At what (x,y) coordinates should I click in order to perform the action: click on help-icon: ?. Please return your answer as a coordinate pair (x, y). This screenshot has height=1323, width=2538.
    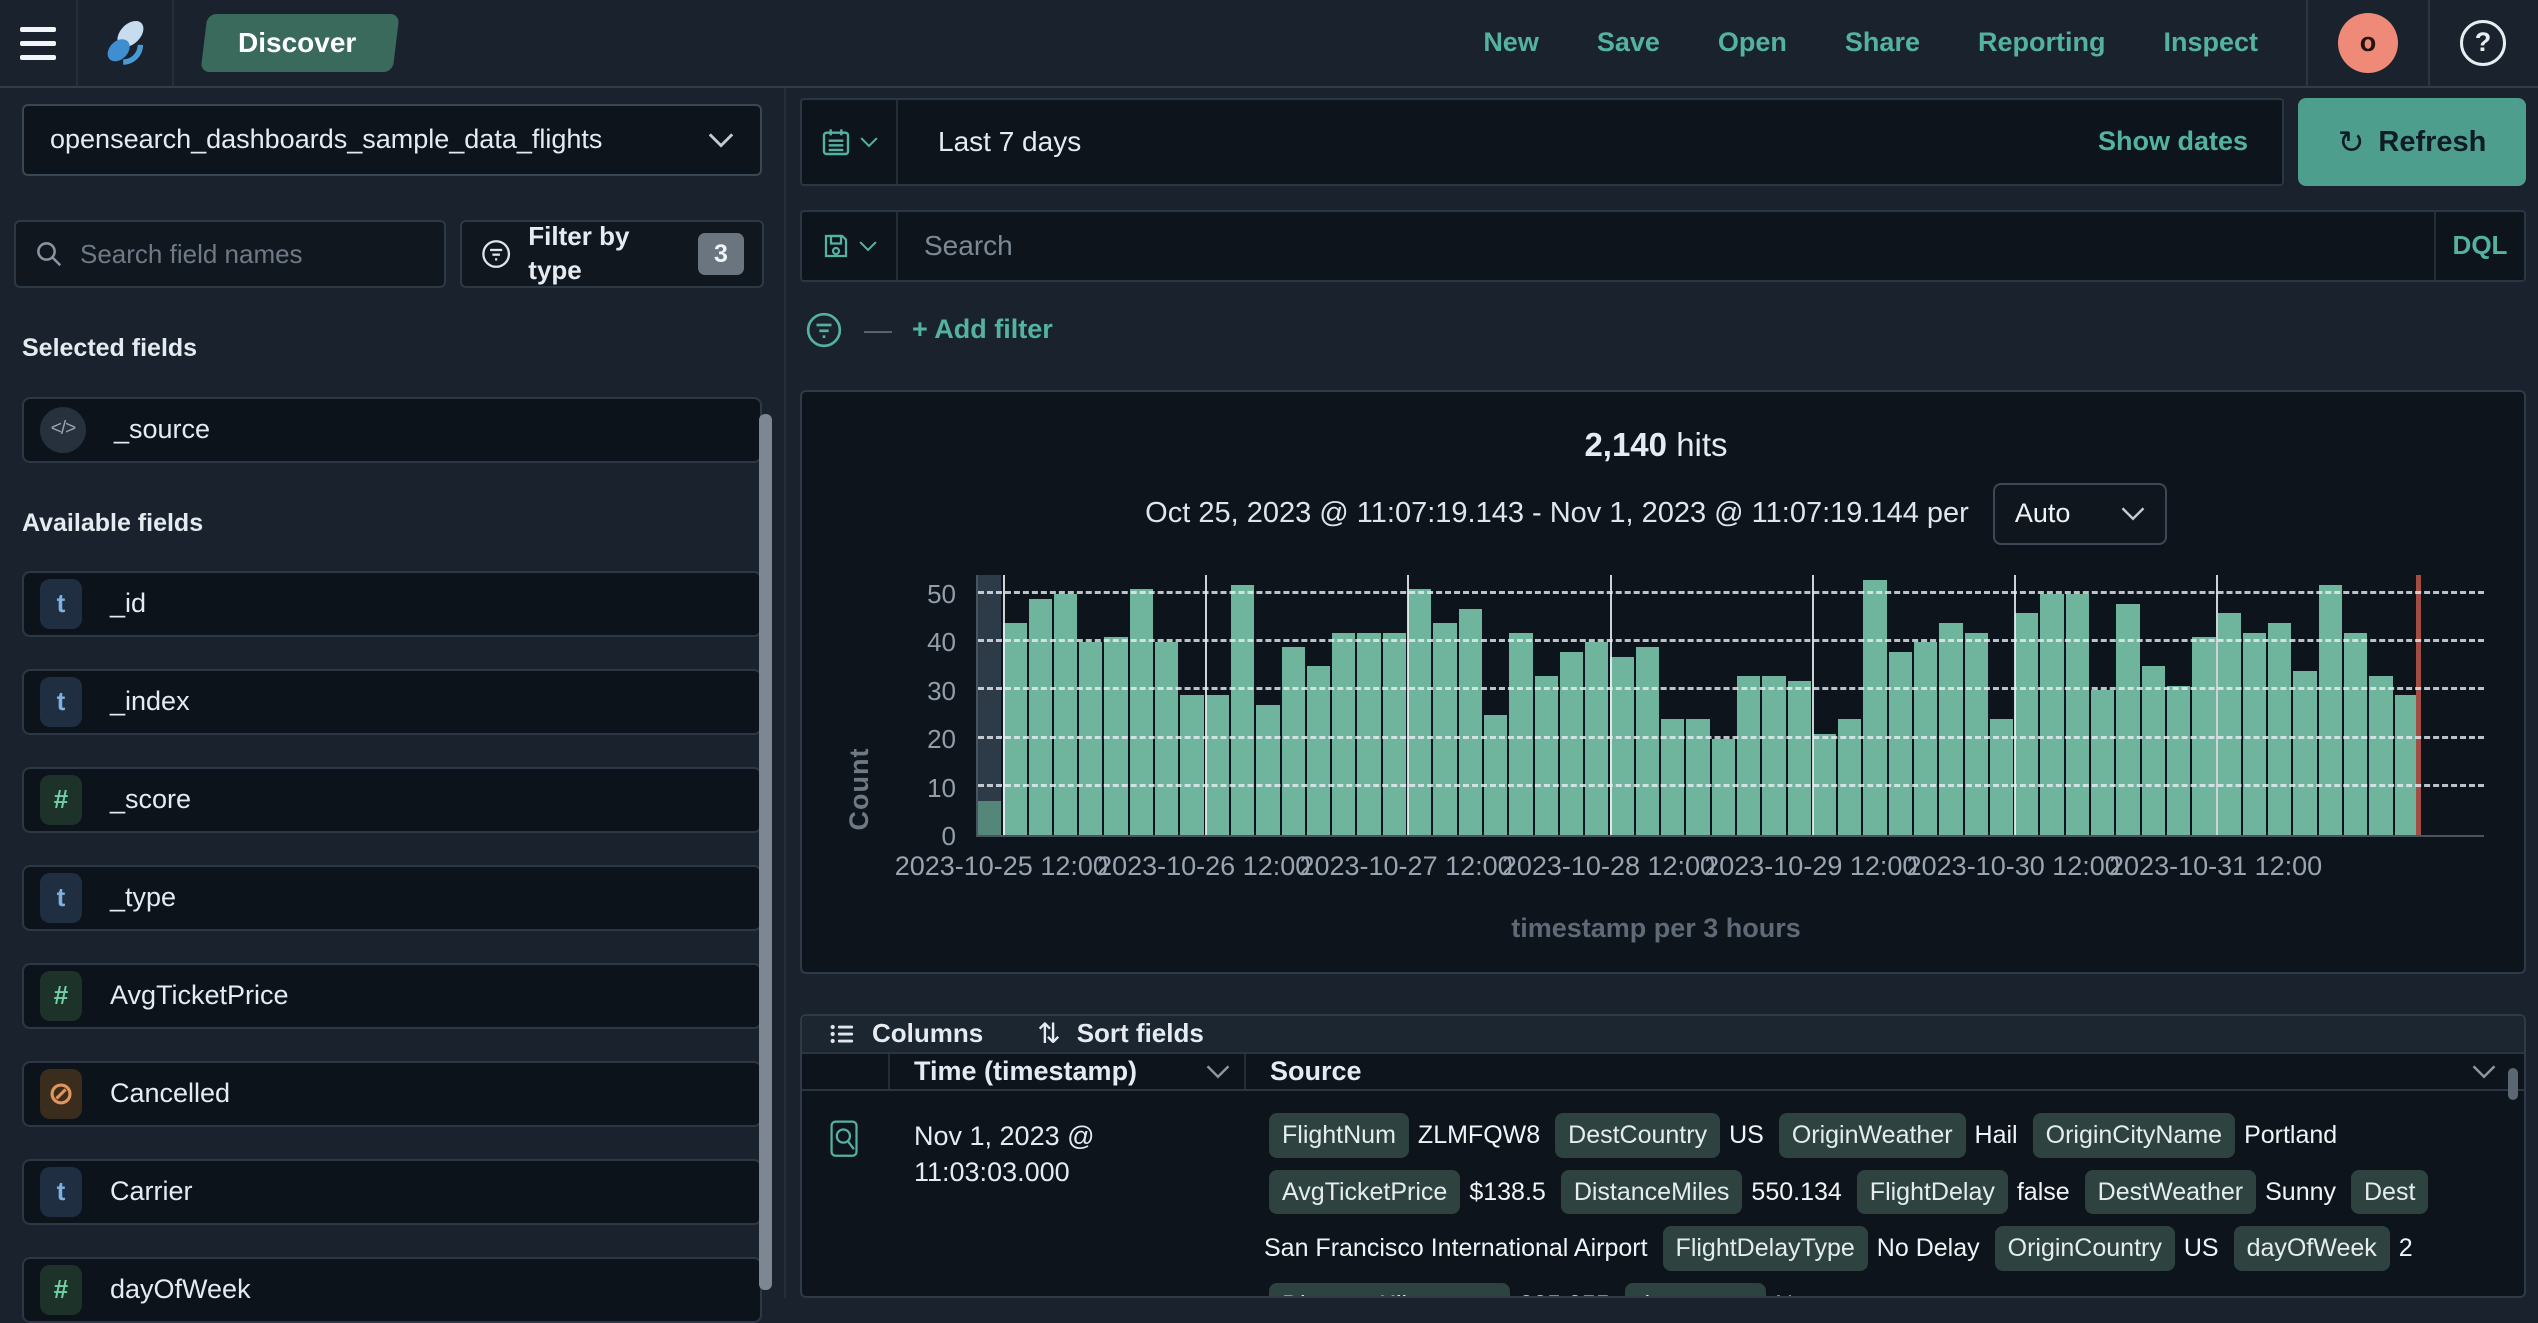
    Looking at the image, I should click on (2483, 43).